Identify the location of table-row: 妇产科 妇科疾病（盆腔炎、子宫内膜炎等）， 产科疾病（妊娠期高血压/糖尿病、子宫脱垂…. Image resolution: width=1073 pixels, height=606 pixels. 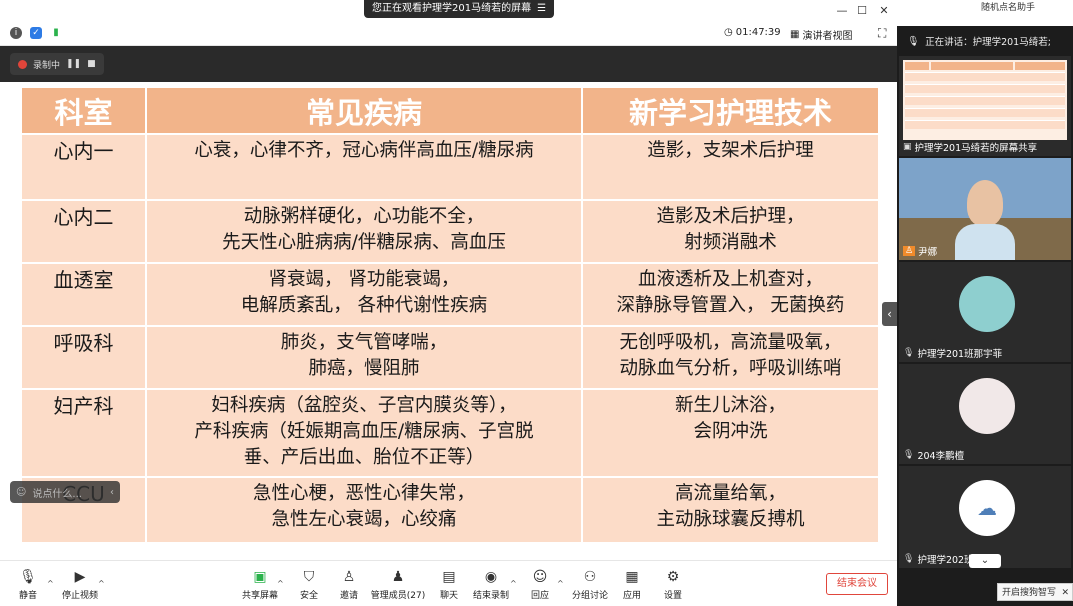
(450, 433).